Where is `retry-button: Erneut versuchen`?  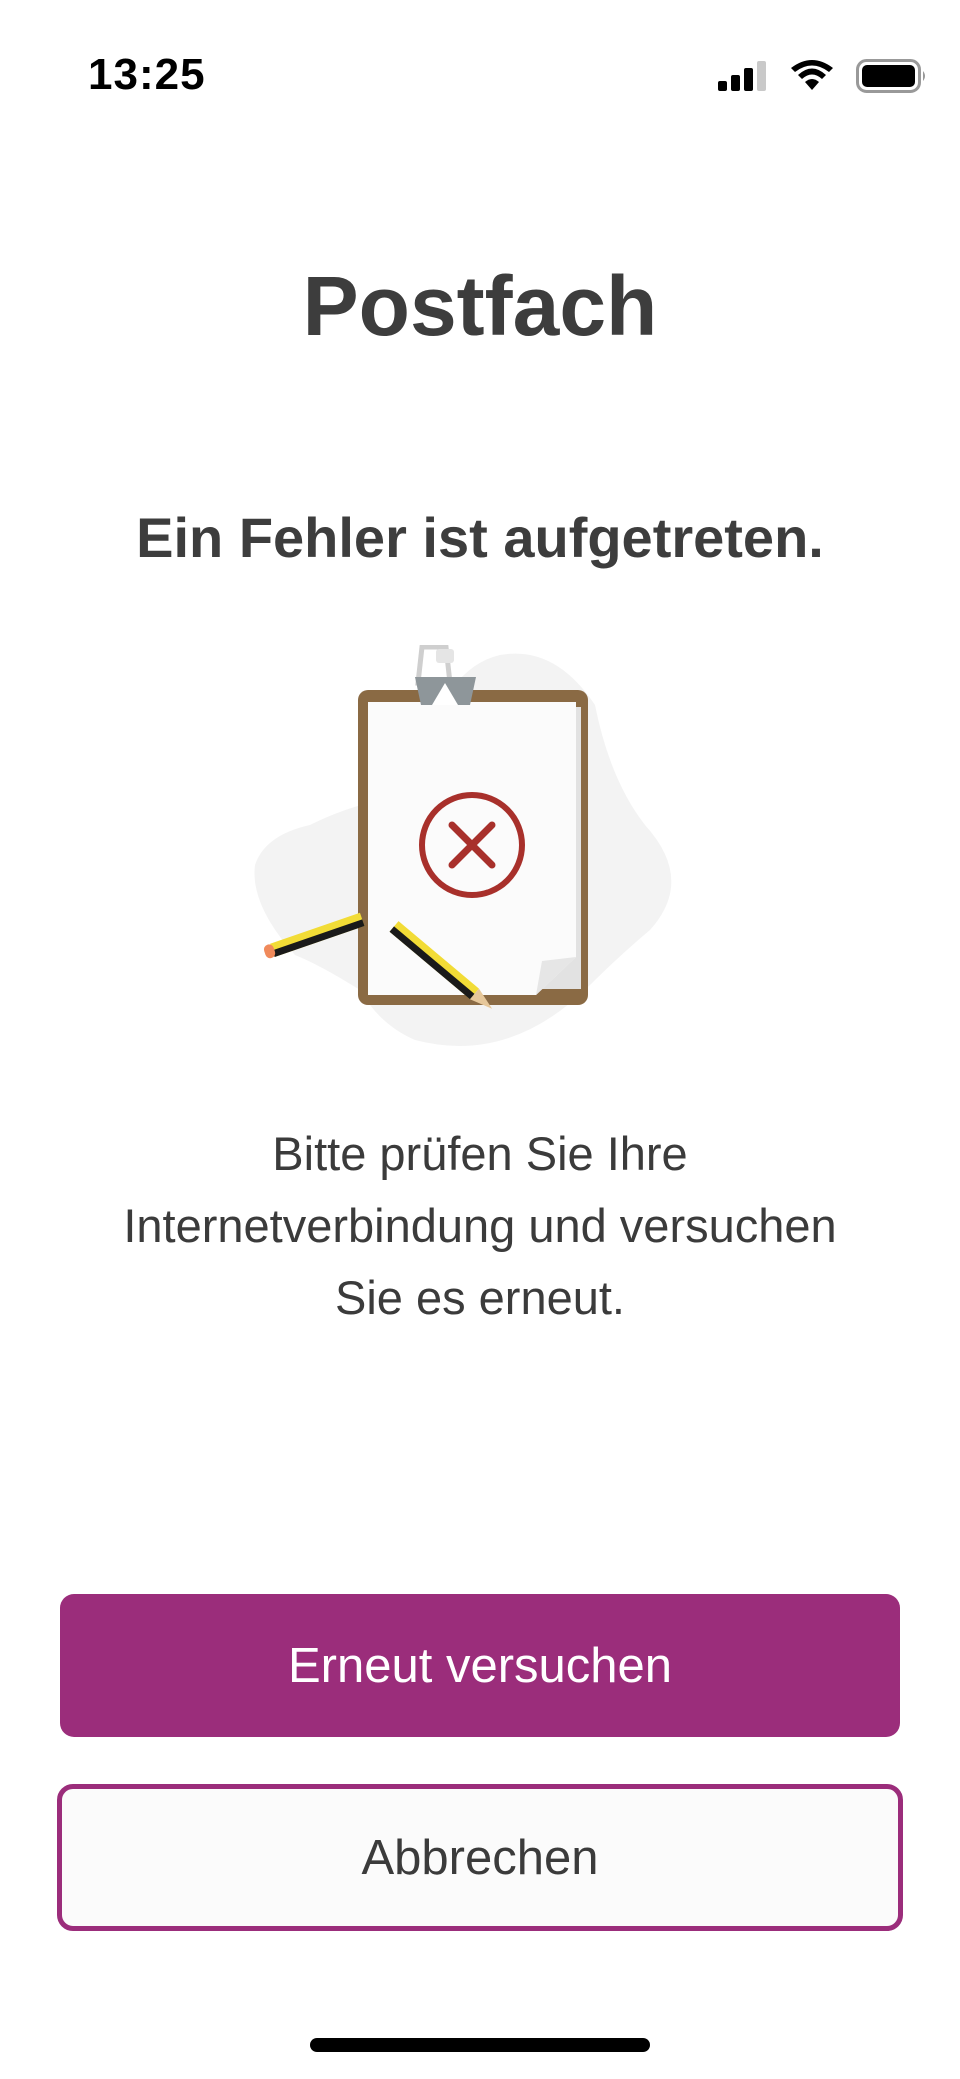
retry-button: Erneut versuchen is located at coordinates (480, 1665).